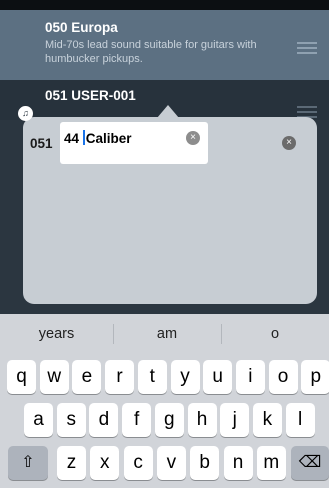  Describe the element at coordinates (56, 334) in the screenshot. I see `suggestion-item: years` at that location.